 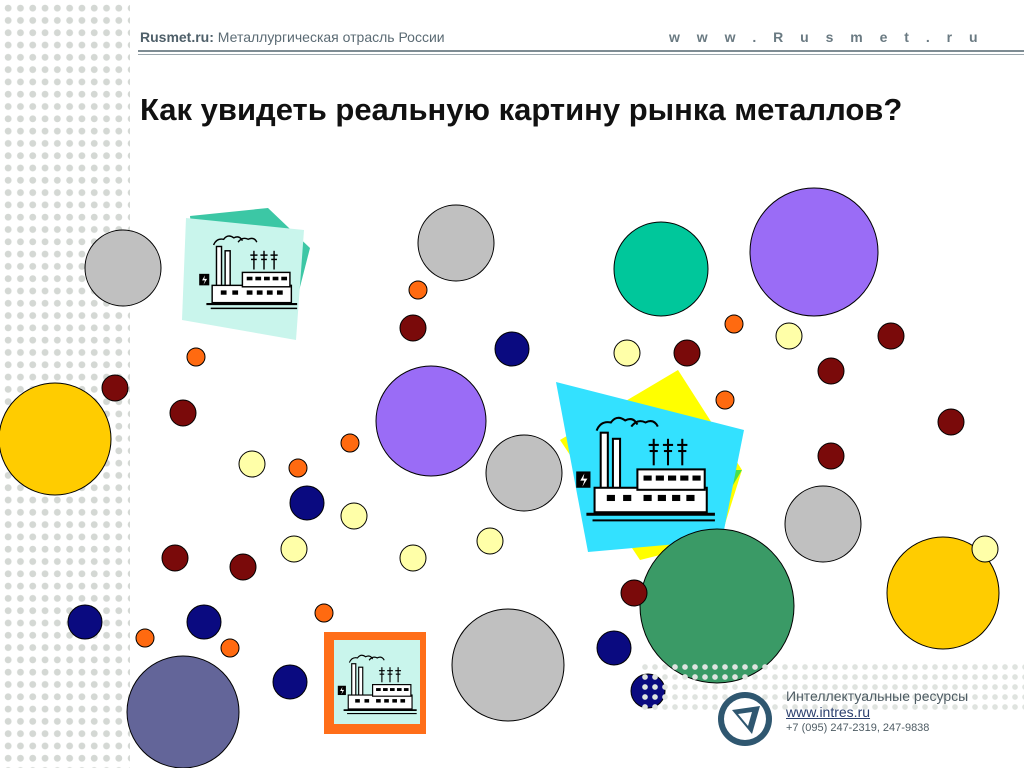 What do you see at coordinates (877, 696) in the screenshot?
I see `org-name: Интеллектуальные ресурсы` at bounding box center [877, 696].